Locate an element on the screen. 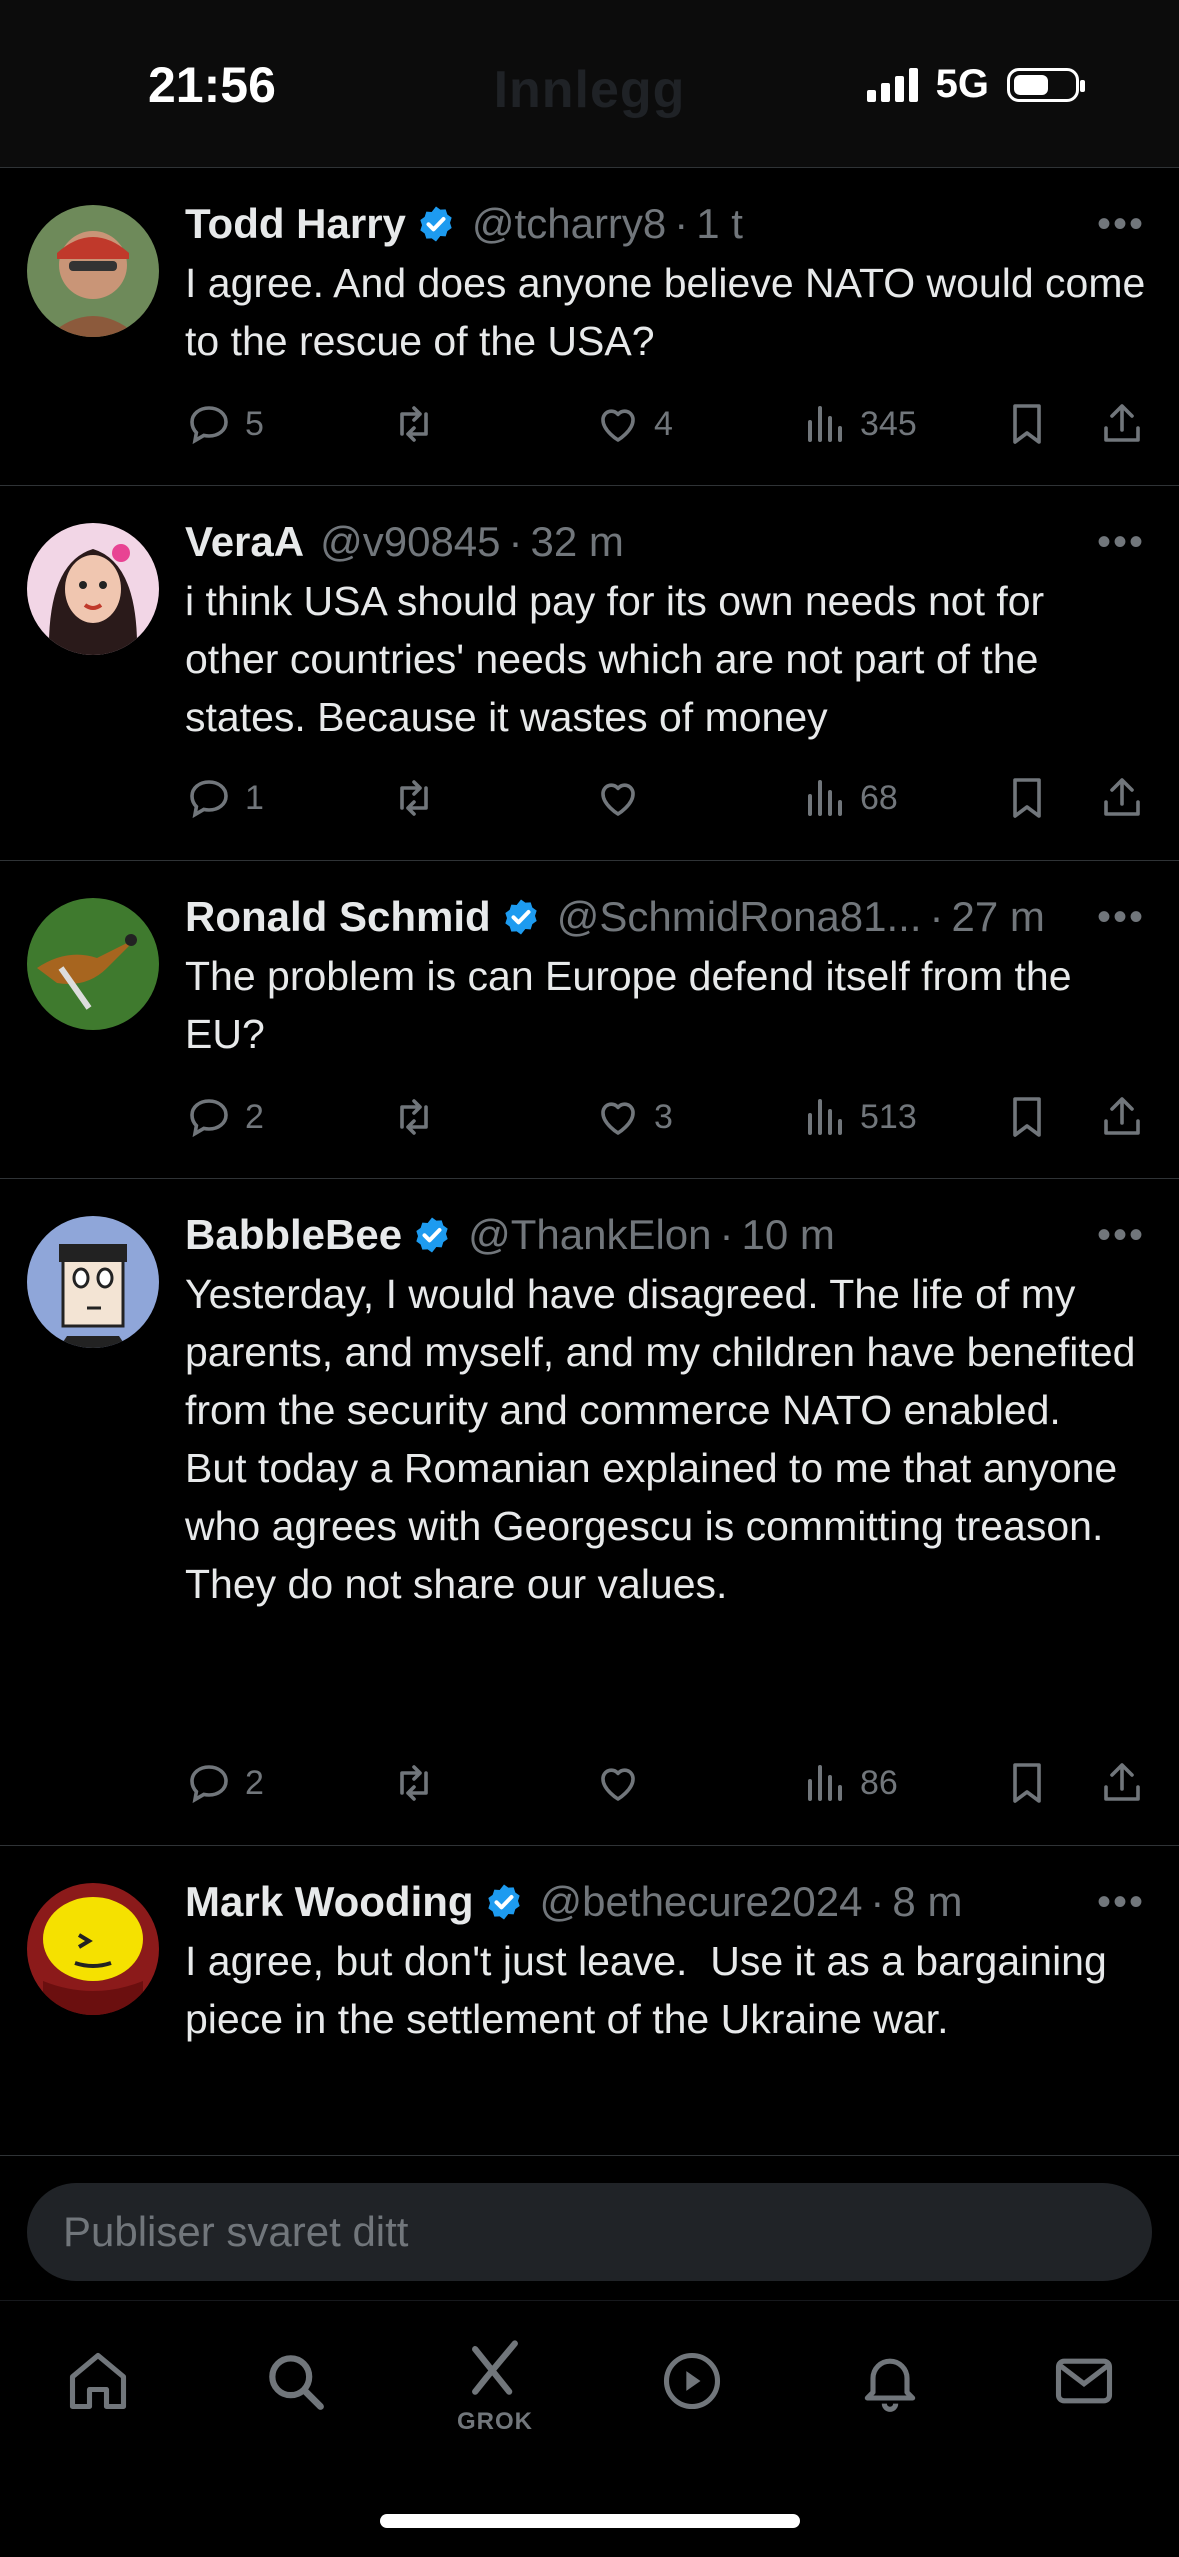  author-handle: @bethecure2024 is located at coordinates (701, 1902).